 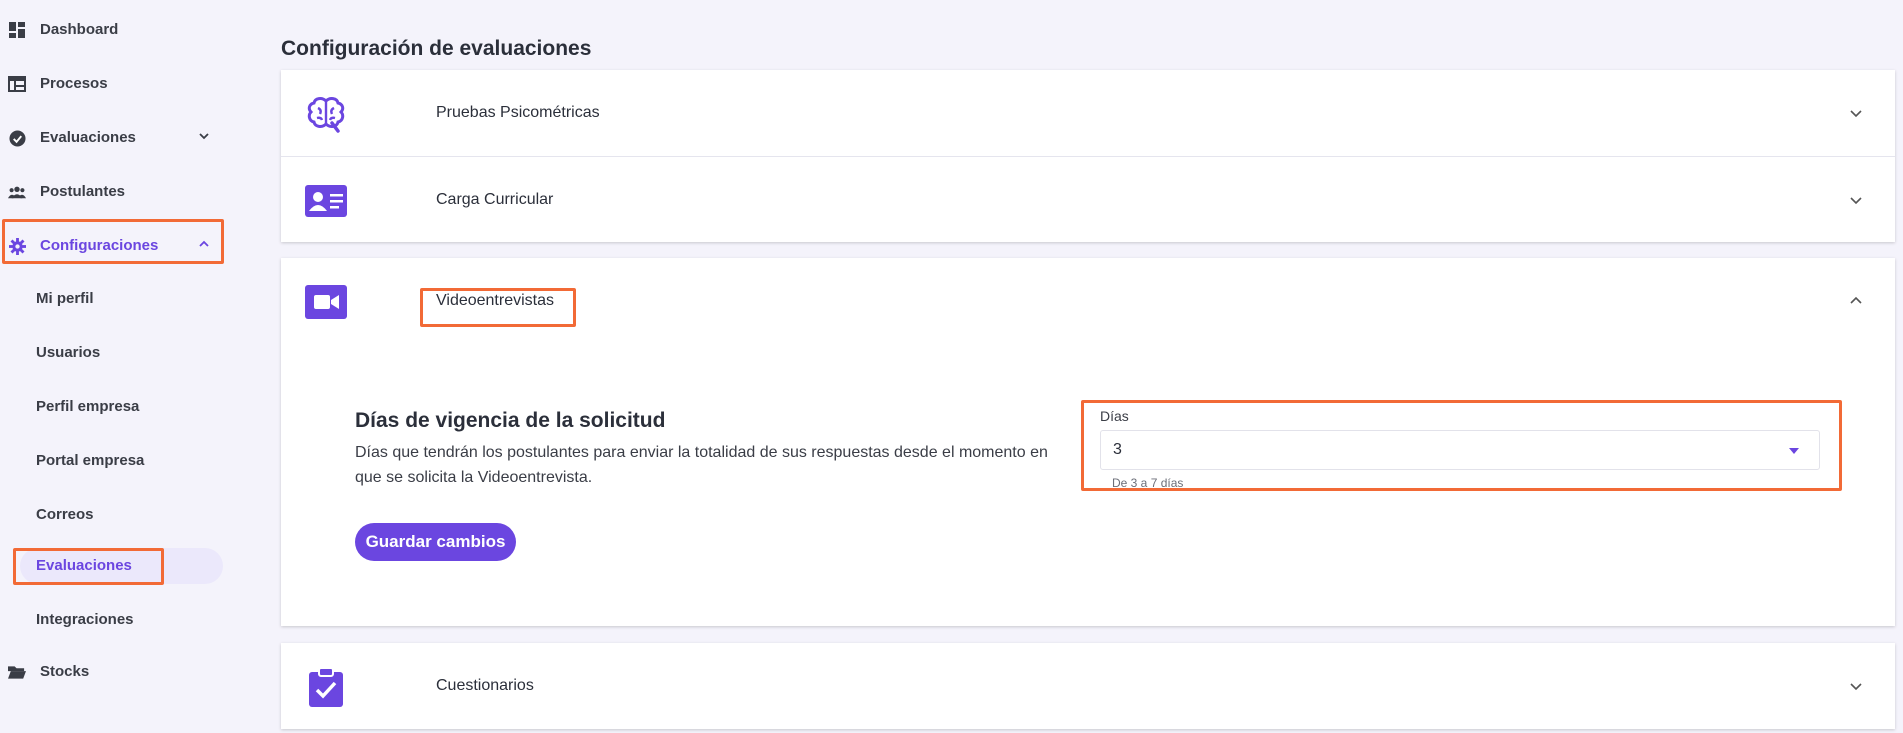 What do you see at coordinates (326, 302) in the screenshot?
I see `video-camera-icon` at bounding box center [326, 302].